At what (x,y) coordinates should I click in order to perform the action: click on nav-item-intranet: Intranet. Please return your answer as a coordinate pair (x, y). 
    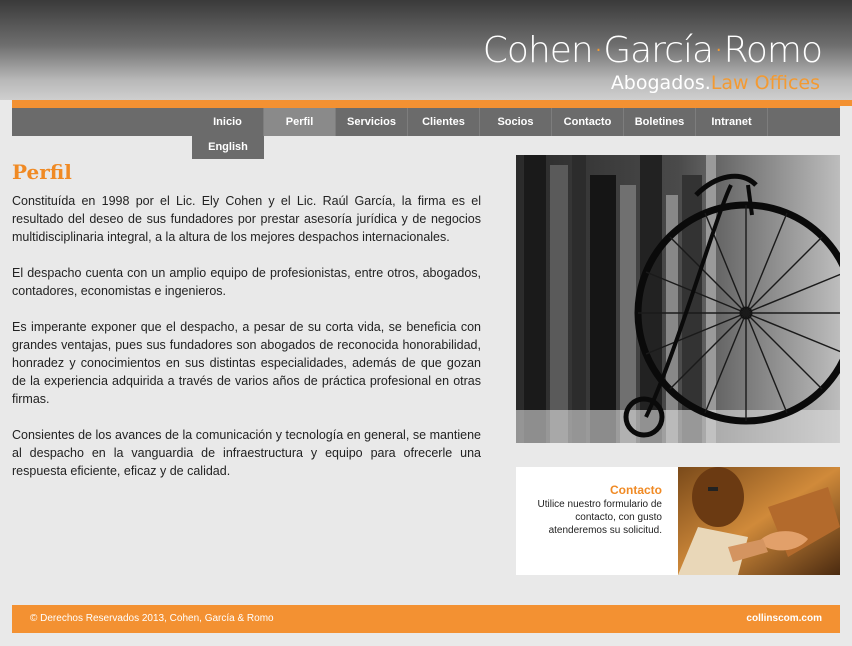
    Looking at the image, I should click on (732, 122).